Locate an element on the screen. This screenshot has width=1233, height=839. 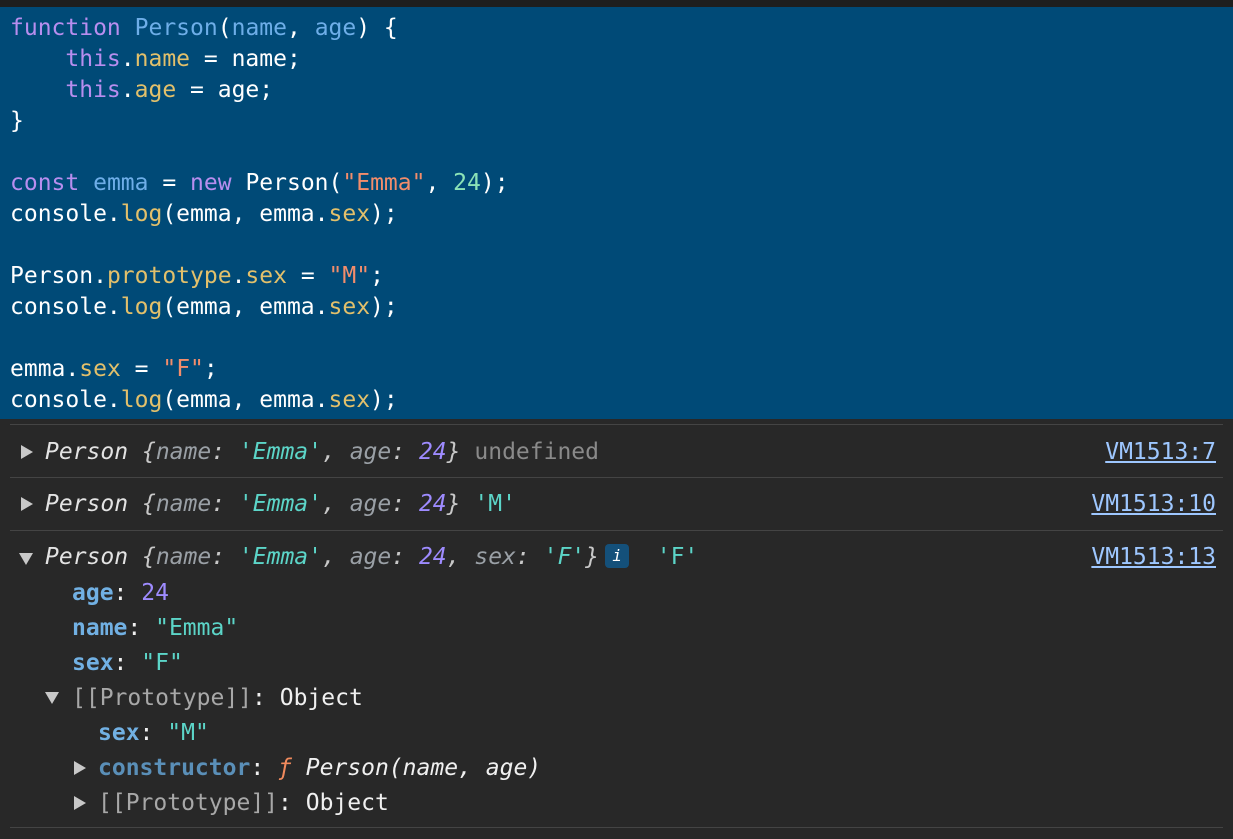
property-prototype: [[Prototype]]: Object is located at coordinates (217, 698).